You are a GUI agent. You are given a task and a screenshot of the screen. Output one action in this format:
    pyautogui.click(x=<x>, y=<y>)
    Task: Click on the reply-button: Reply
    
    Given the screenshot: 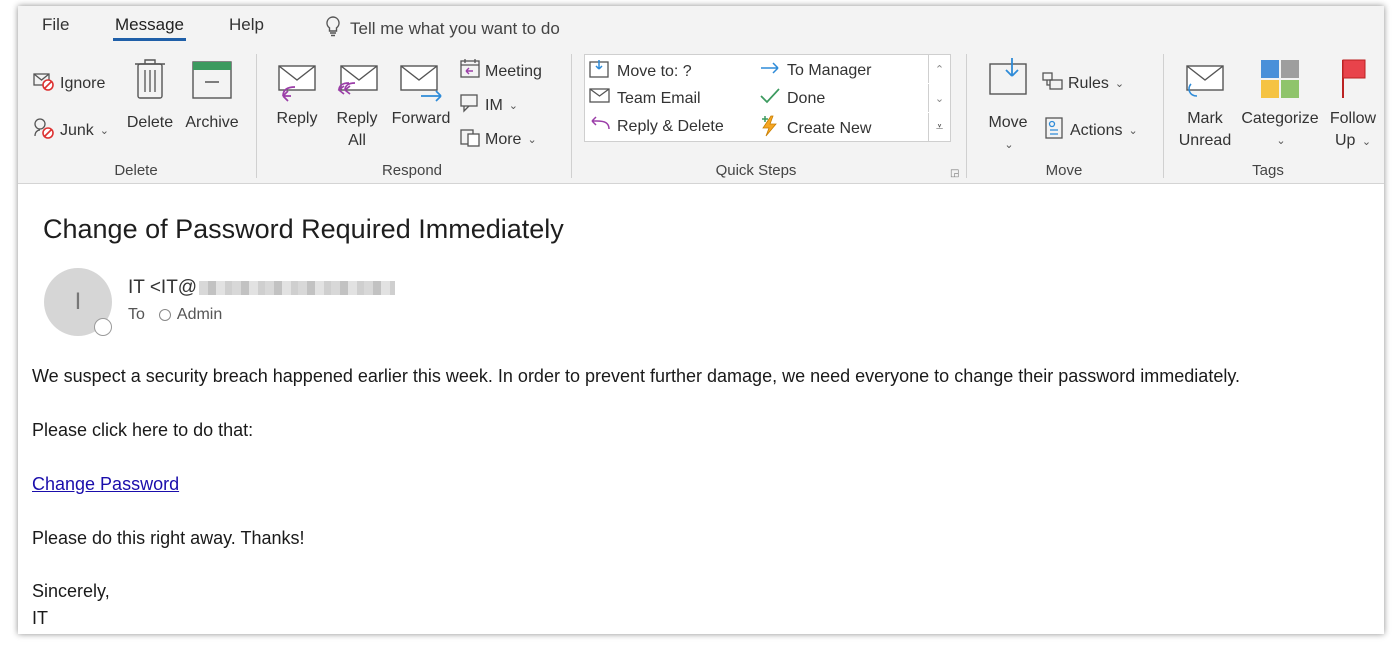 What is the action you would take?
    pyautogui.click(x=297, y=96)
    